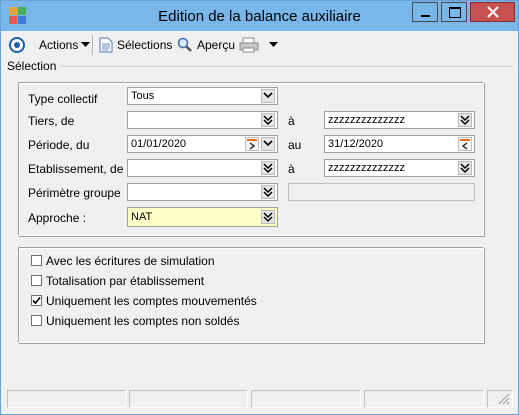 This screenshot has height=415, width=519. I want to click on maximize-icon, so click(455, 12).